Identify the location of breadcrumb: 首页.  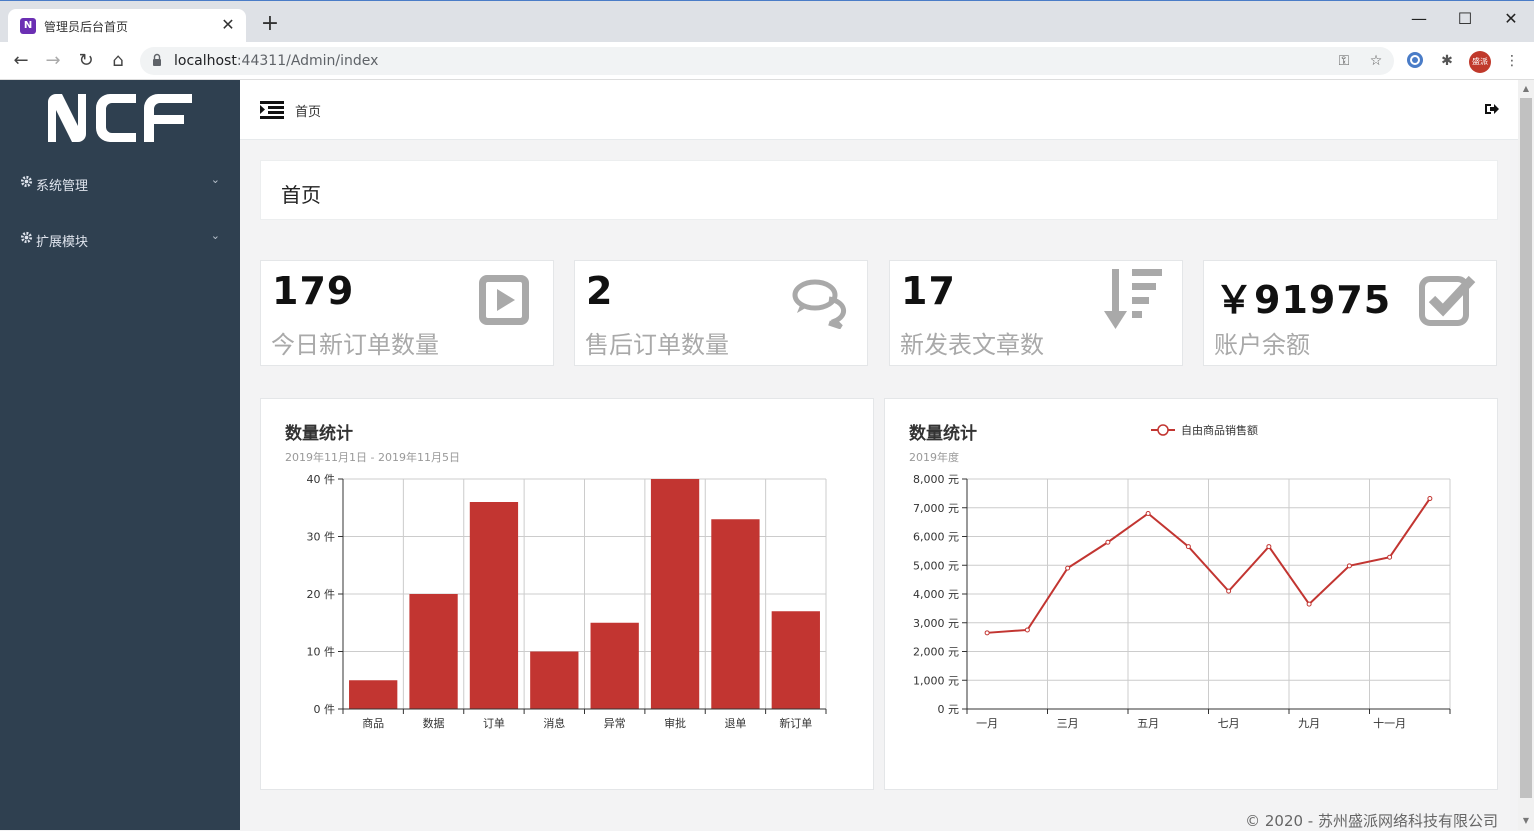
(308, 110).